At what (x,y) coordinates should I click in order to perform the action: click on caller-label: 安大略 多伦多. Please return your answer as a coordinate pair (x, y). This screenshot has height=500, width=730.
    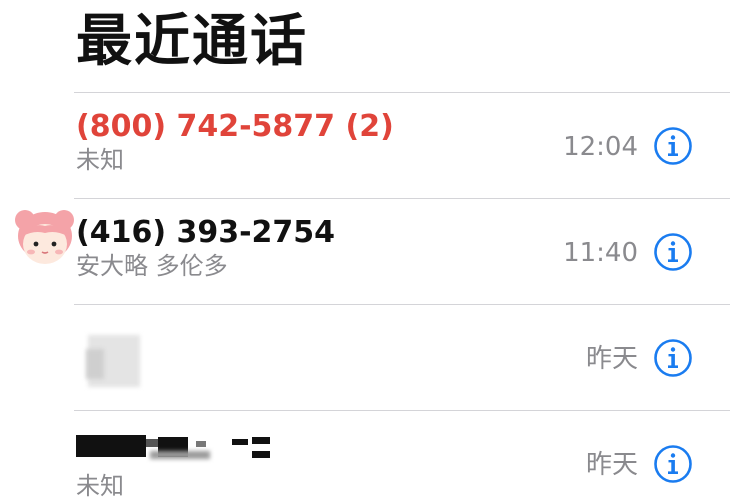
    Looking at the image, I should click on (152, 266).